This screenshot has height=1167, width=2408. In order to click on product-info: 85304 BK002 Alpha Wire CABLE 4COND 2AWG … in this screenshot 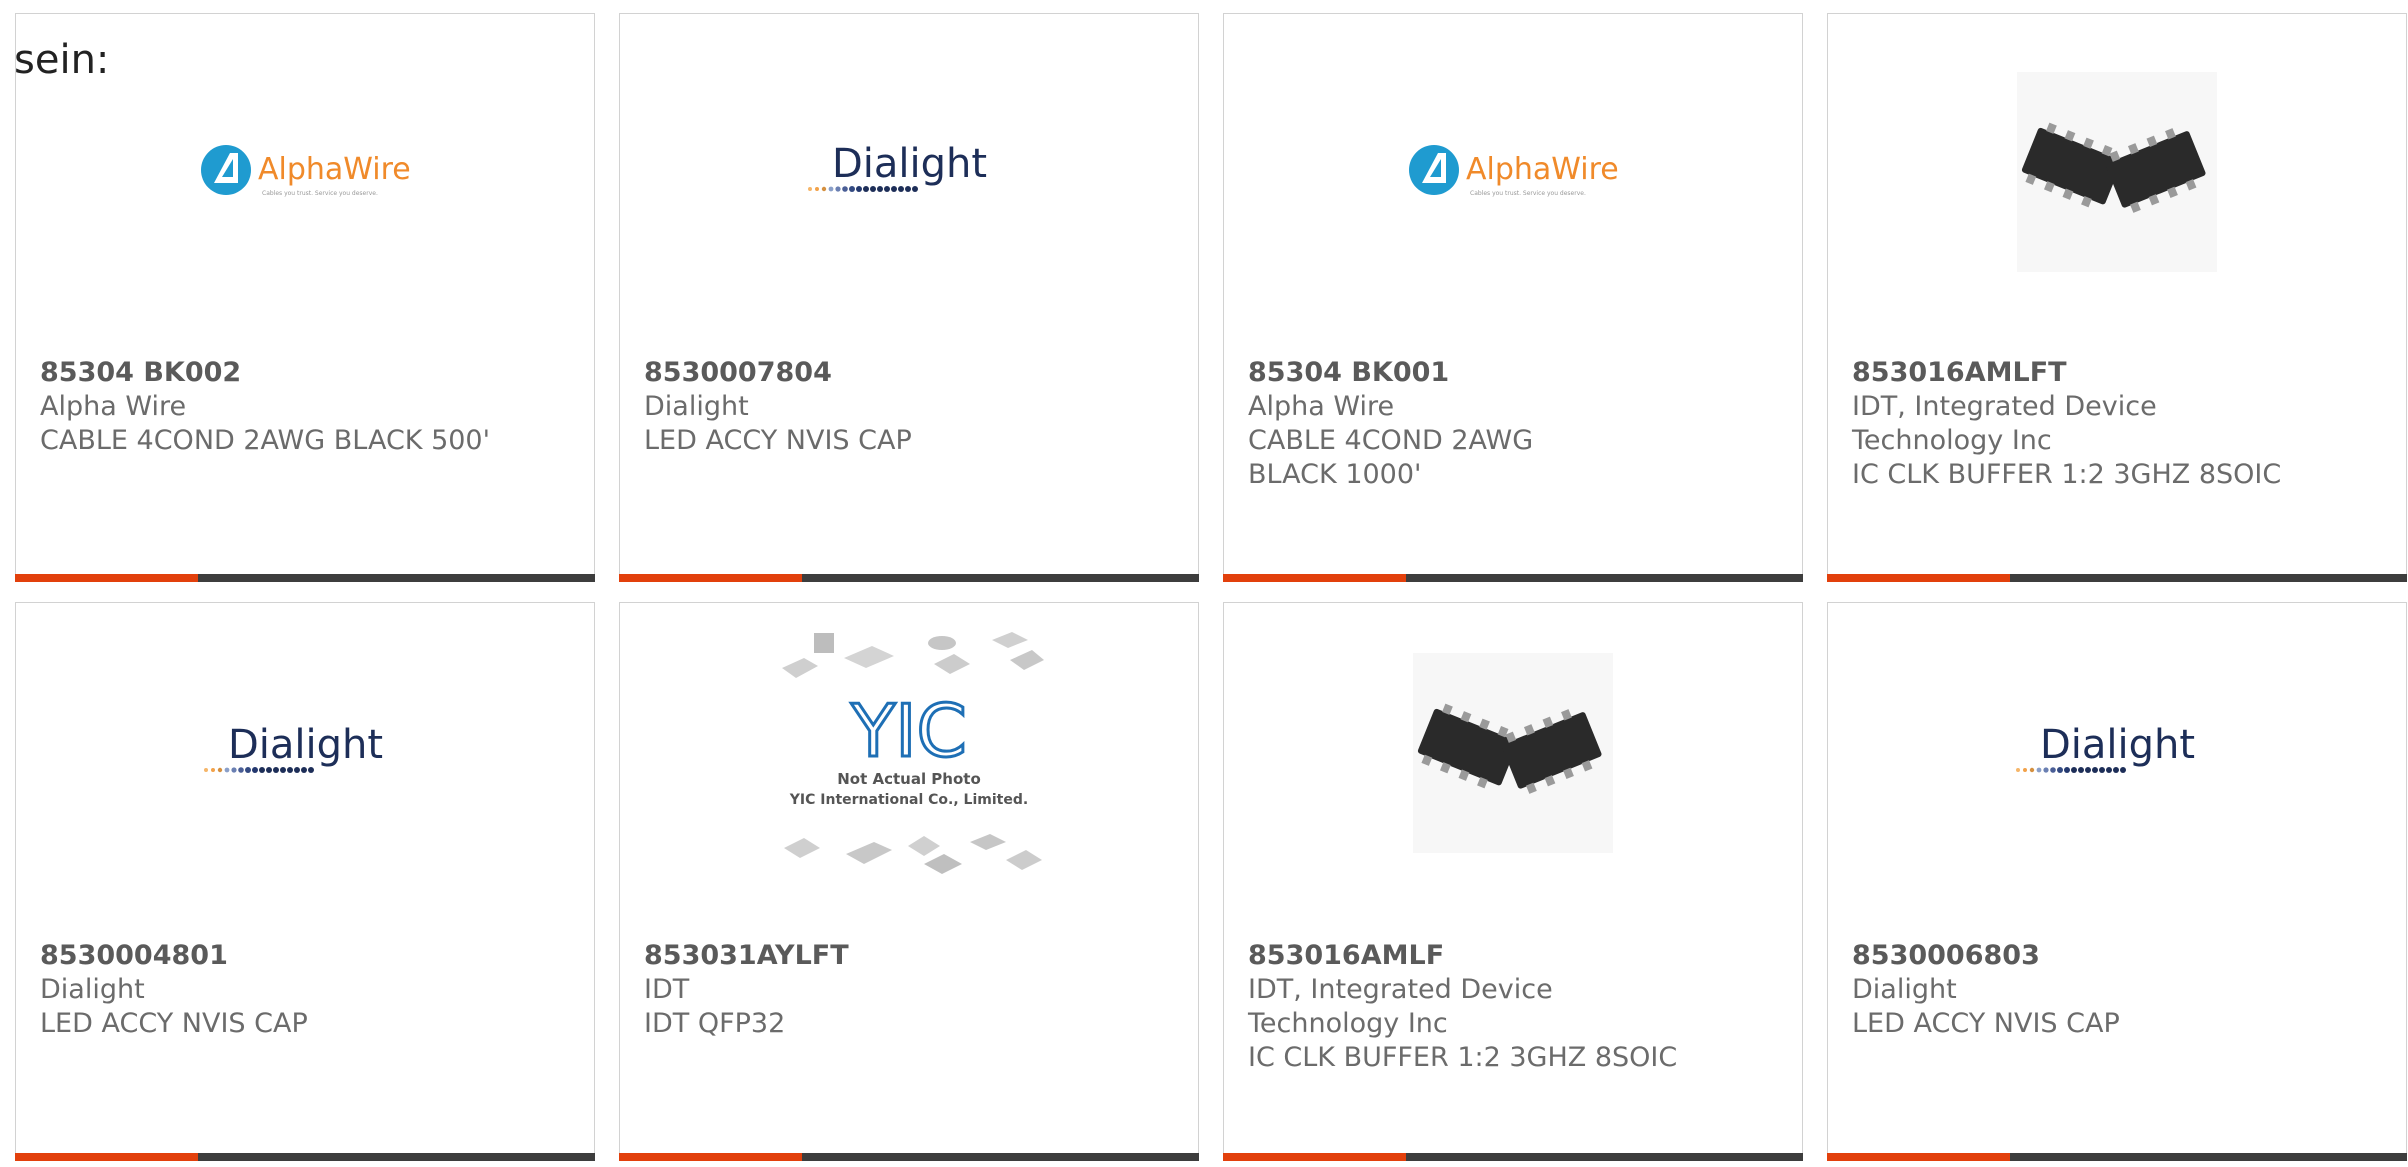, I will do `click(307, 407)`.